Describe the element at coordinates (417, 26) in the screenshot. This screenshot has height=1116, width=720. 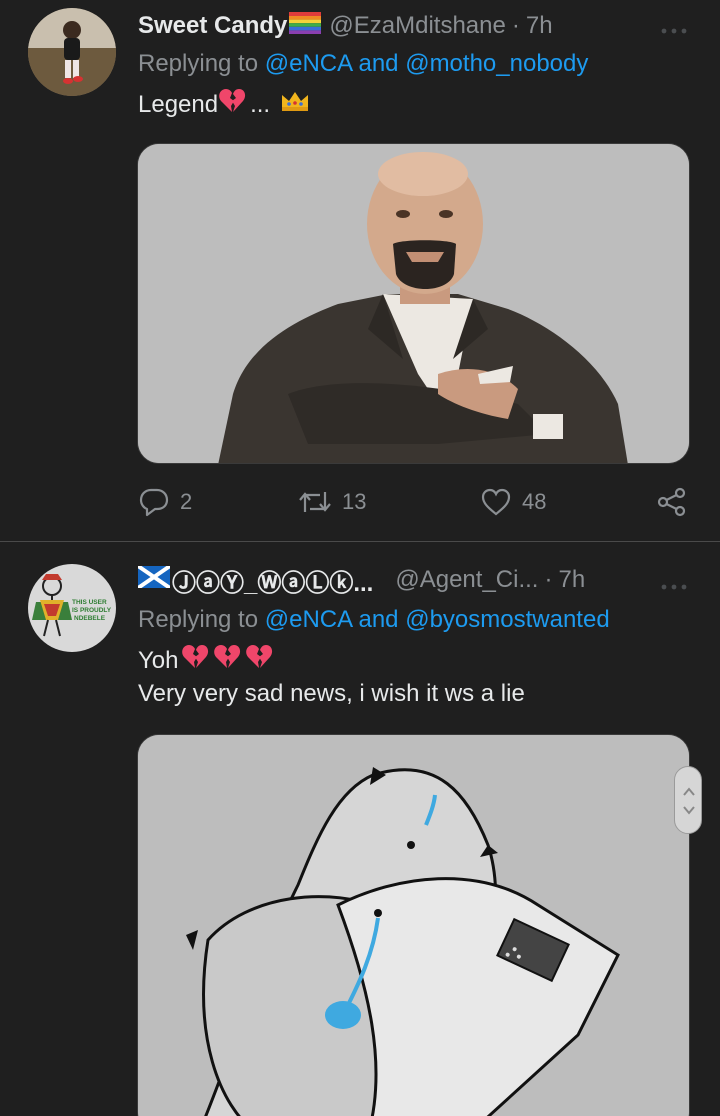
I see `handle: @EzaMditshane` at that location.